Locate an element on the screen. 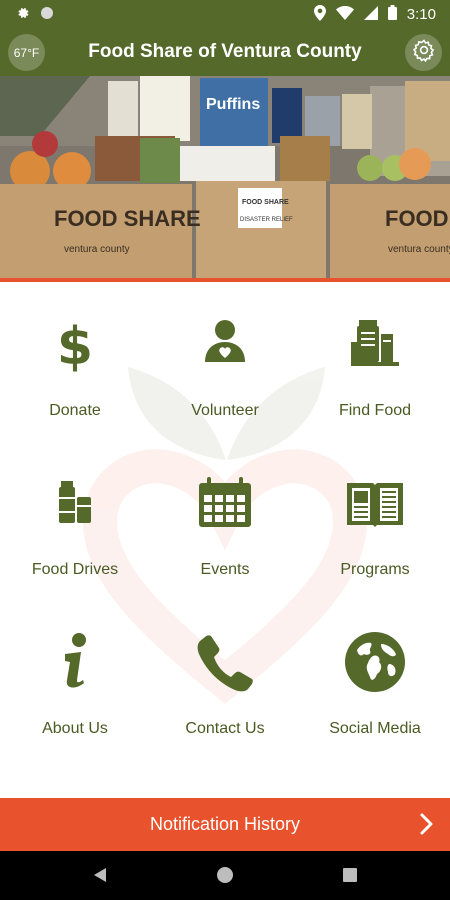 The width and height of the screenshot is (450, 900). donate-label: Donate is located at coordinates (75, 410).